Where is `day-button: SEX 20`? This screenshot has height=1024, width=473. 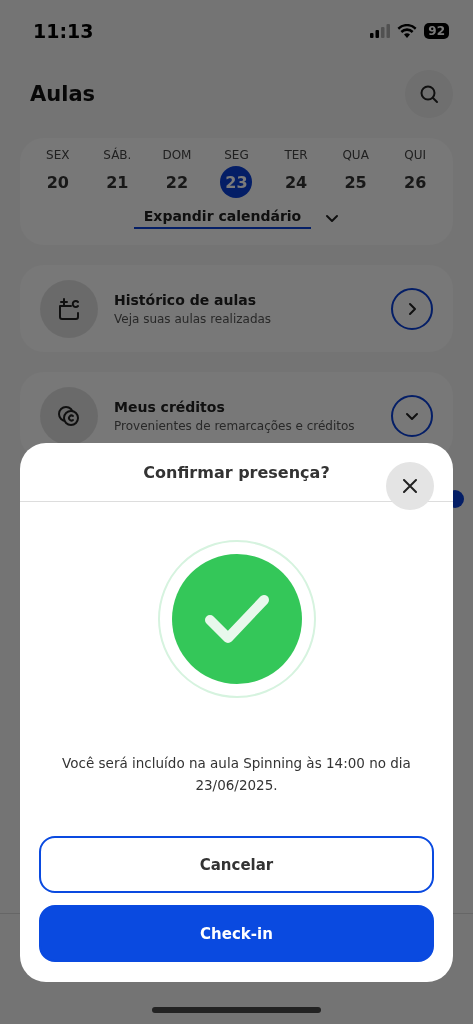
day-button: SEX 20 is located at coordinates (58, 173).